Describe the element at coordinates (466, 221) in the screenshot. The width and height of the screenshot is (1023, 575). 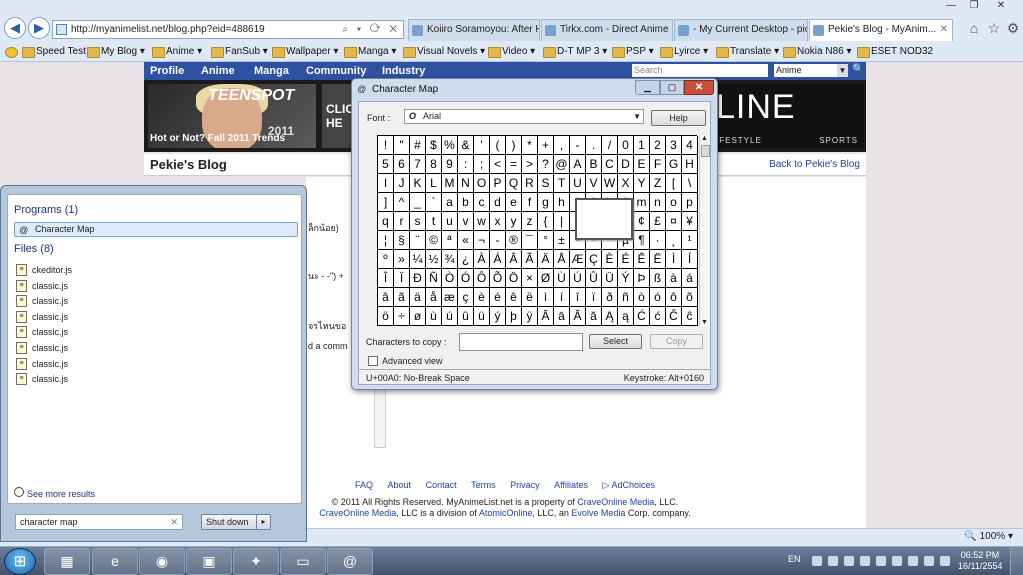
I see `character-cell: v` at that location.